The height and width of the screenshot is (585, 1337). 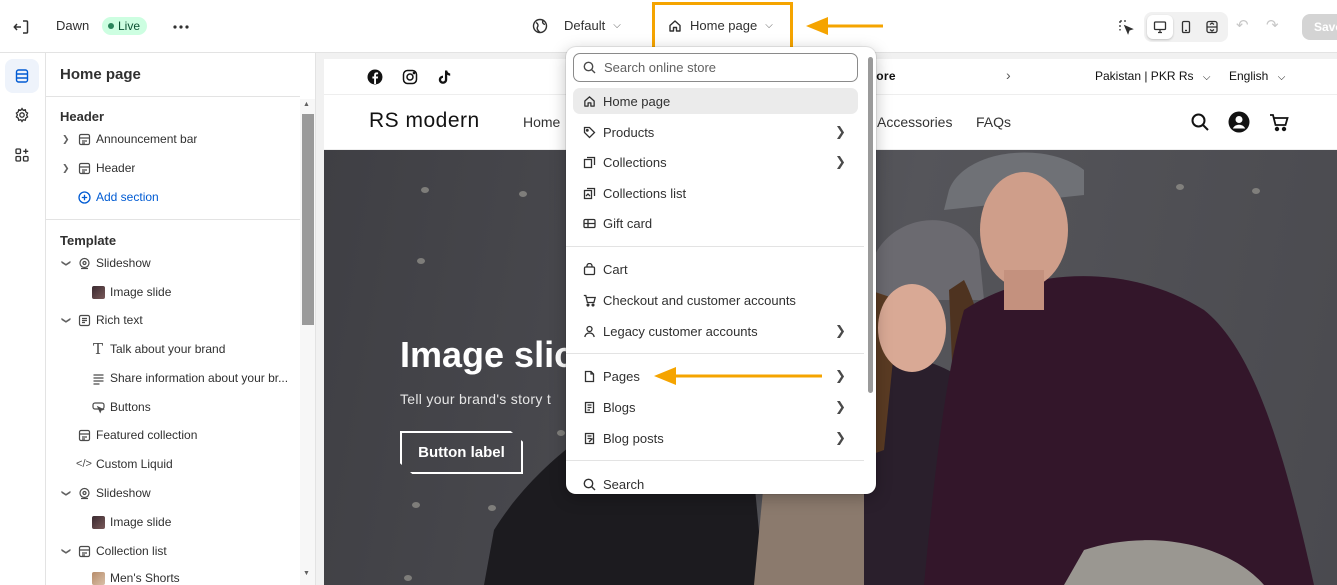 What do you see at coordinates (23, 27) in the screenshot?
I see `exit-icon` at bounding box center [23, 27].